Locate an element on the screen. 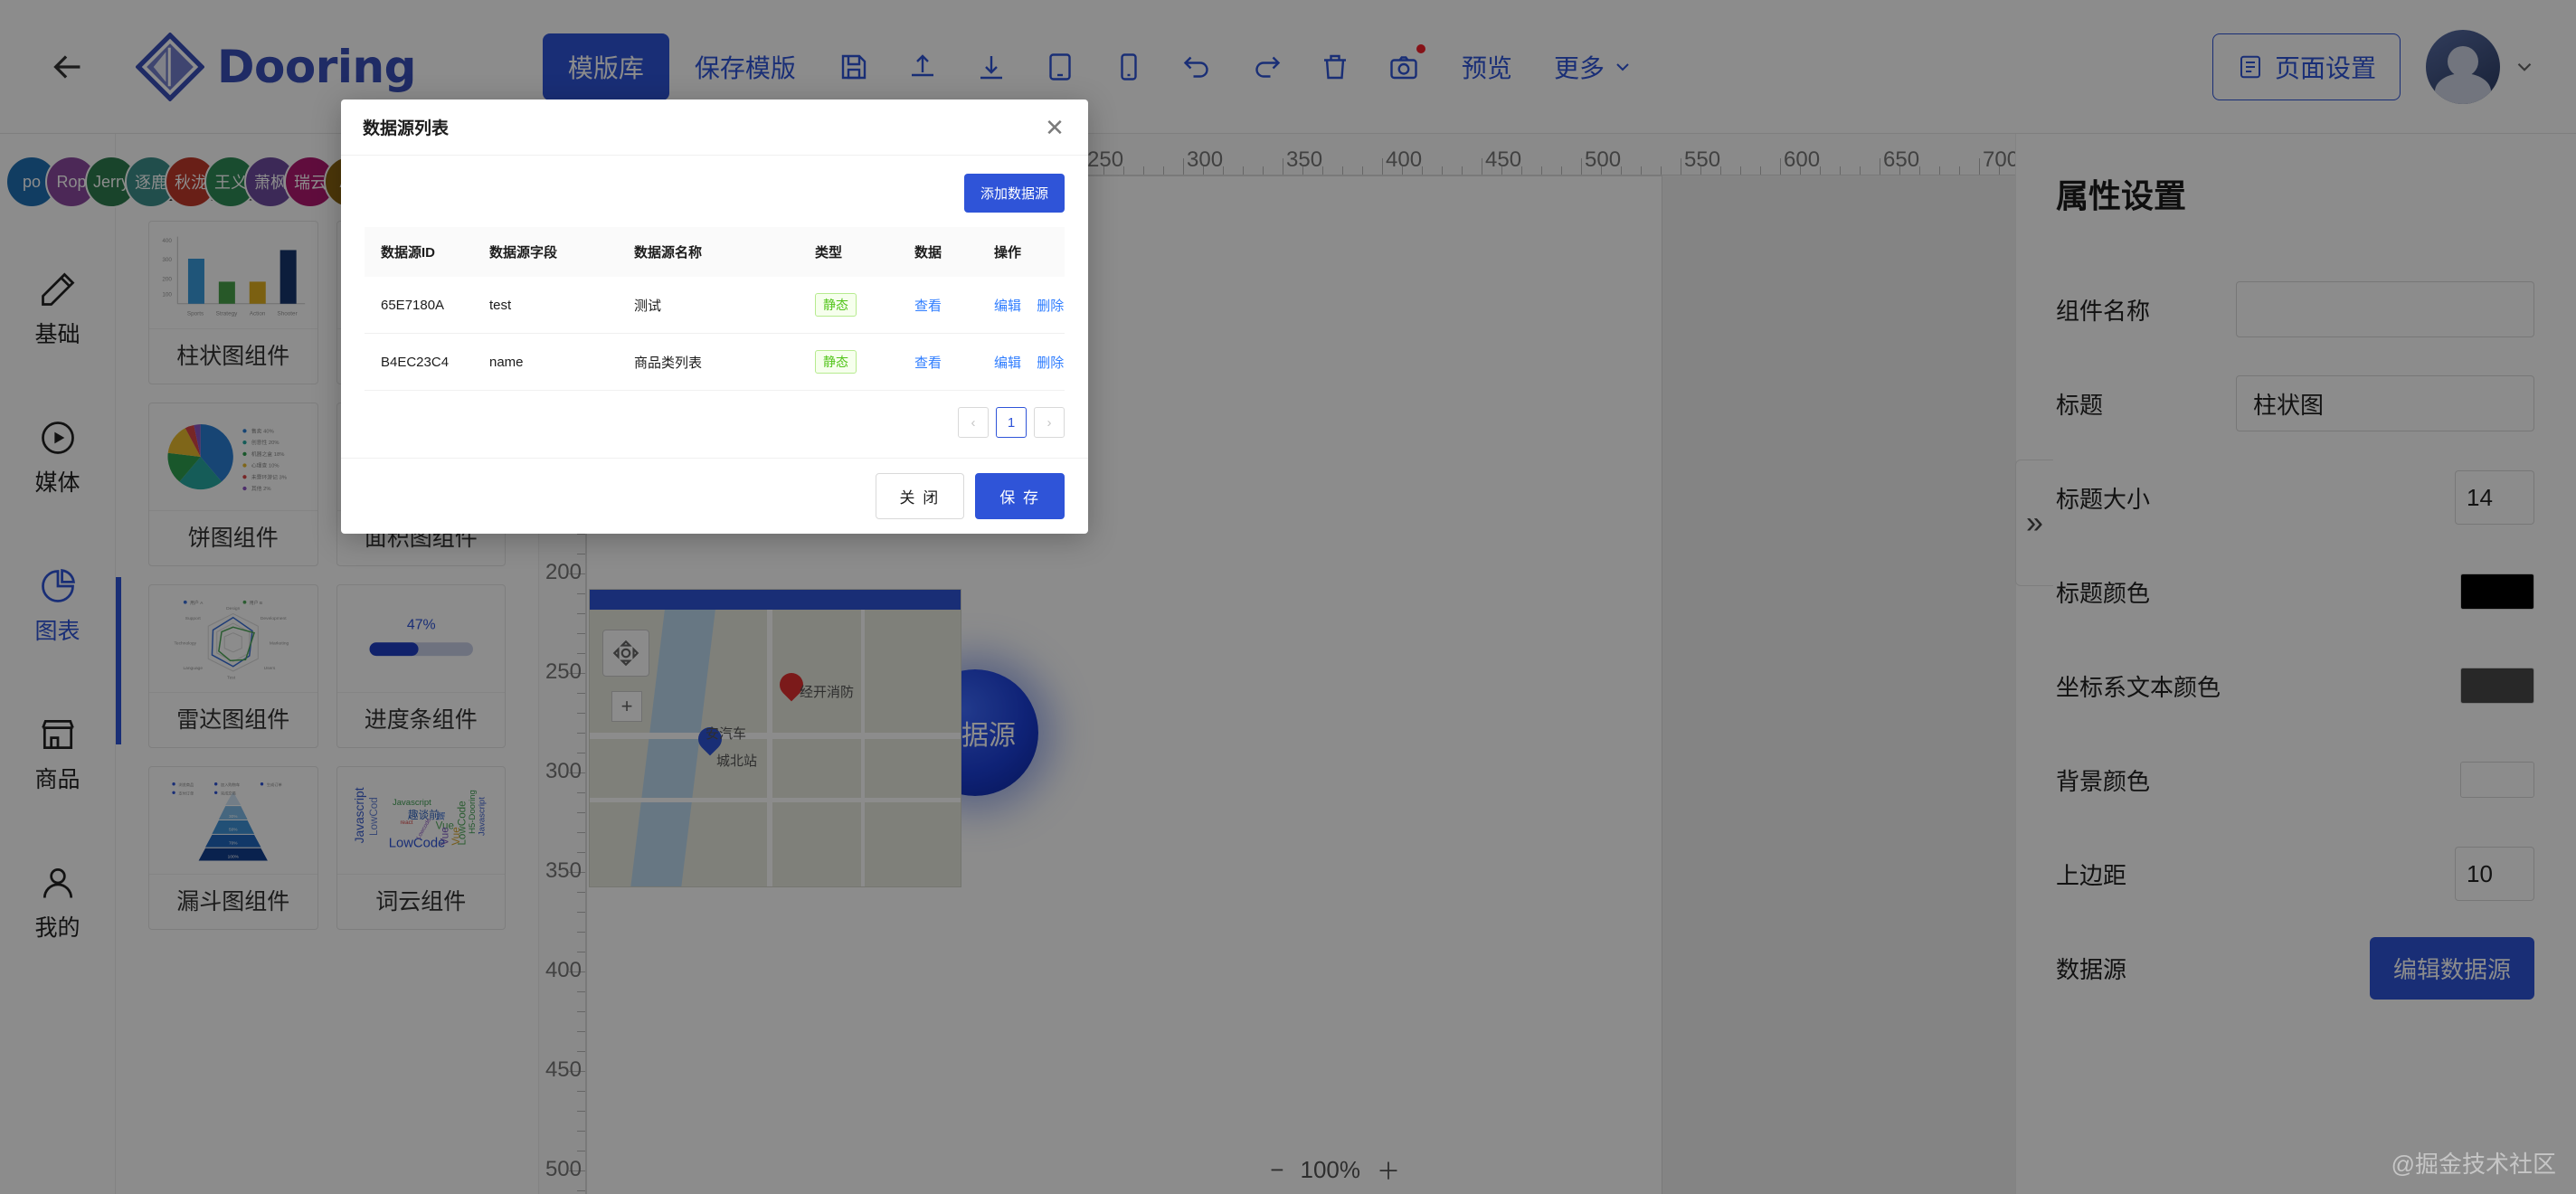  col-header-id: 数据源ID is located at coordinates (419, 252).